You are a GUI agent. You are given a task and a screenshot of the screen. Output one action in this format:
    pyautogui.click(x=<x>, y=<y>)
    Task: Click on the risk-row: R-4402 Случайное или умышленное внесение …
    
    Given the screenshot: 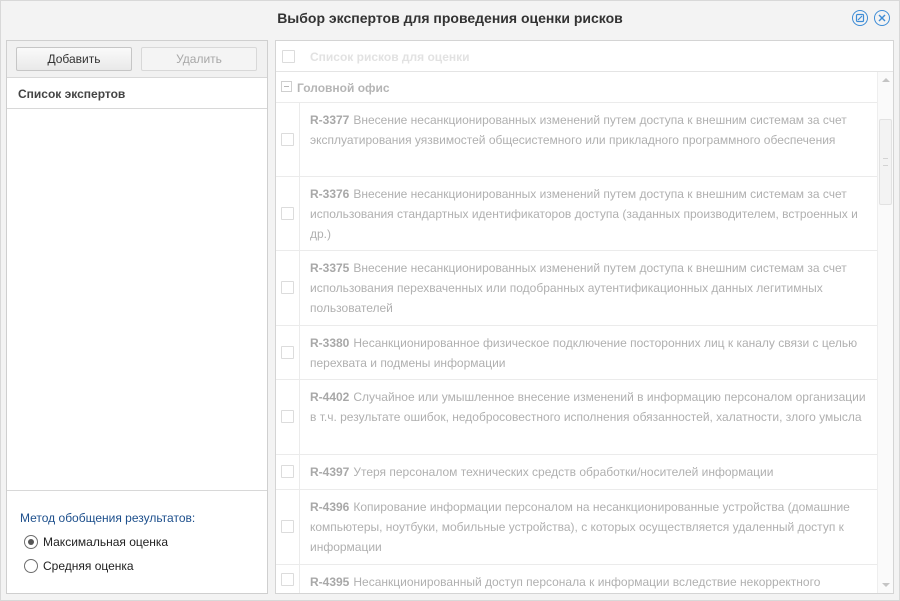 What is the action you would take?
    pyautogui.click(x=576, y=416)
    